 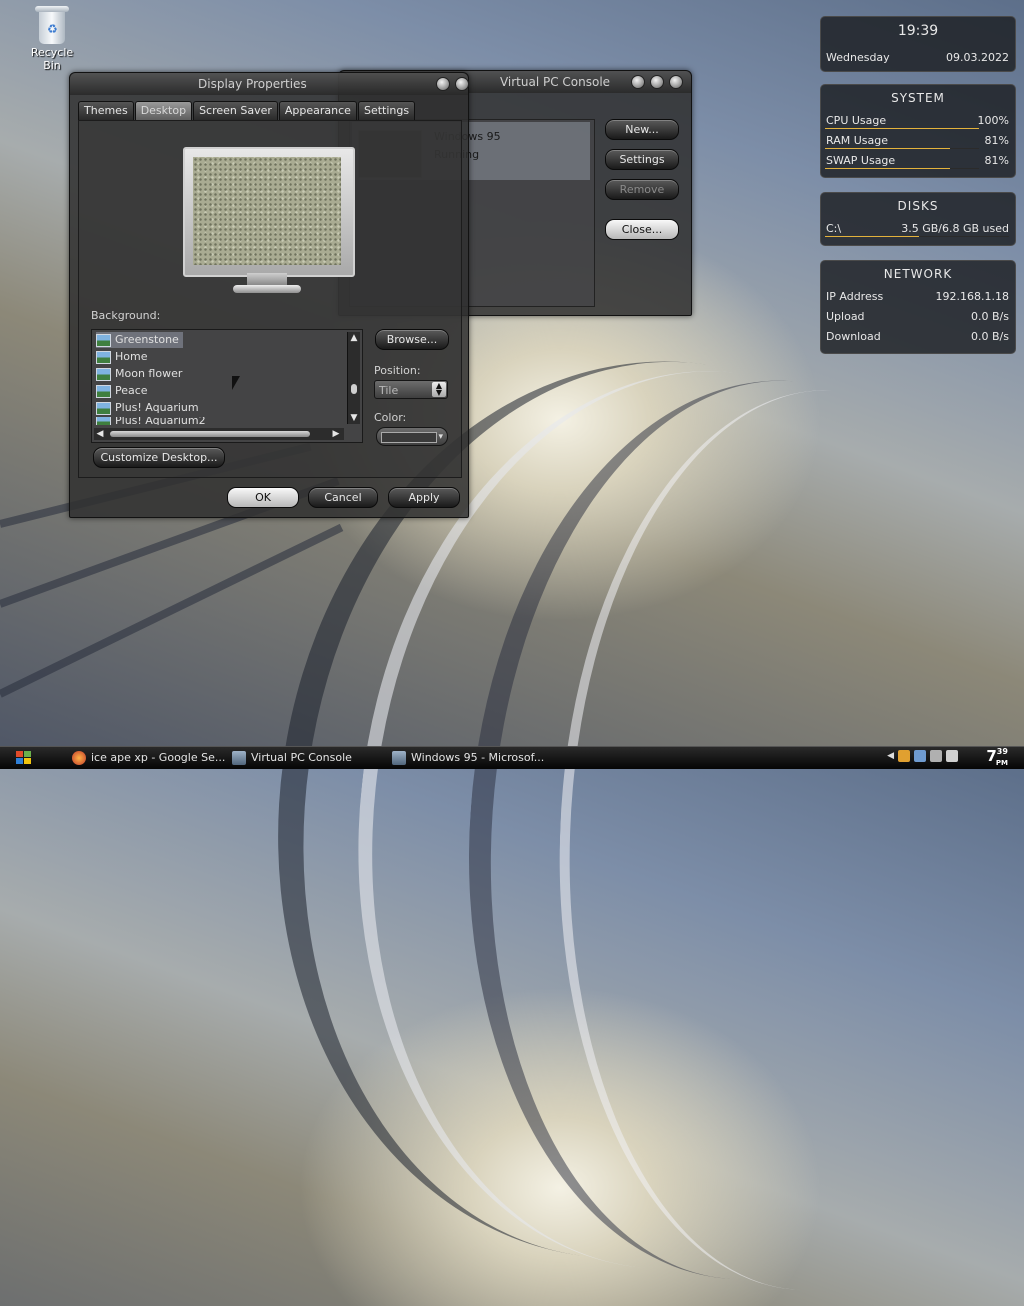 I want to click on ip-value: 192.168.1.18, so click(x=972, y=296).